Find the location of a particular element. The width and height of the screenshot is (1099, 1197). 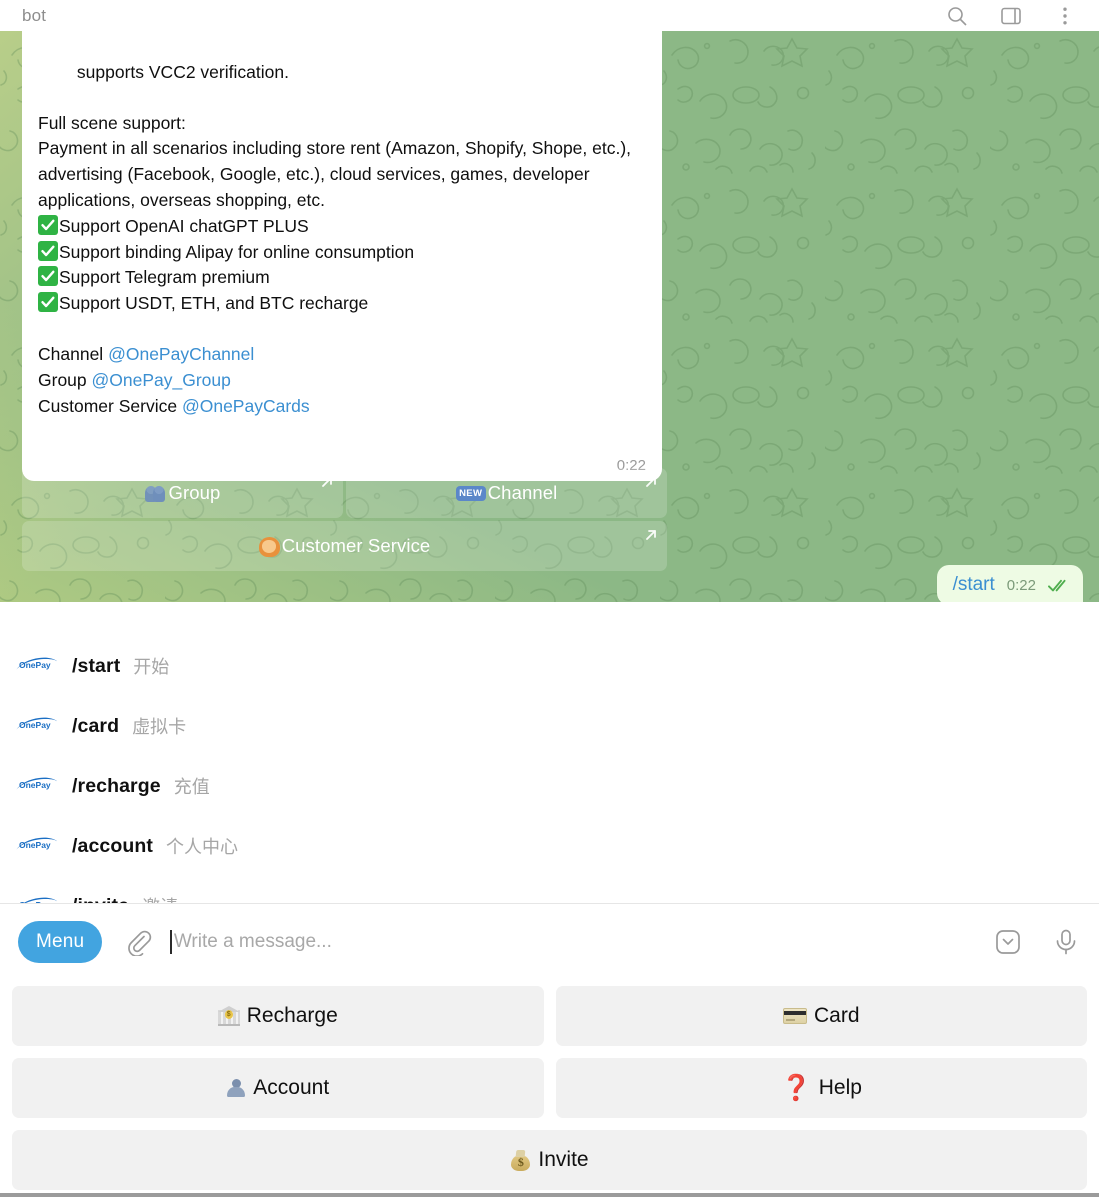

suggestion-panel-top-edge is located at coordinates (332, 617).